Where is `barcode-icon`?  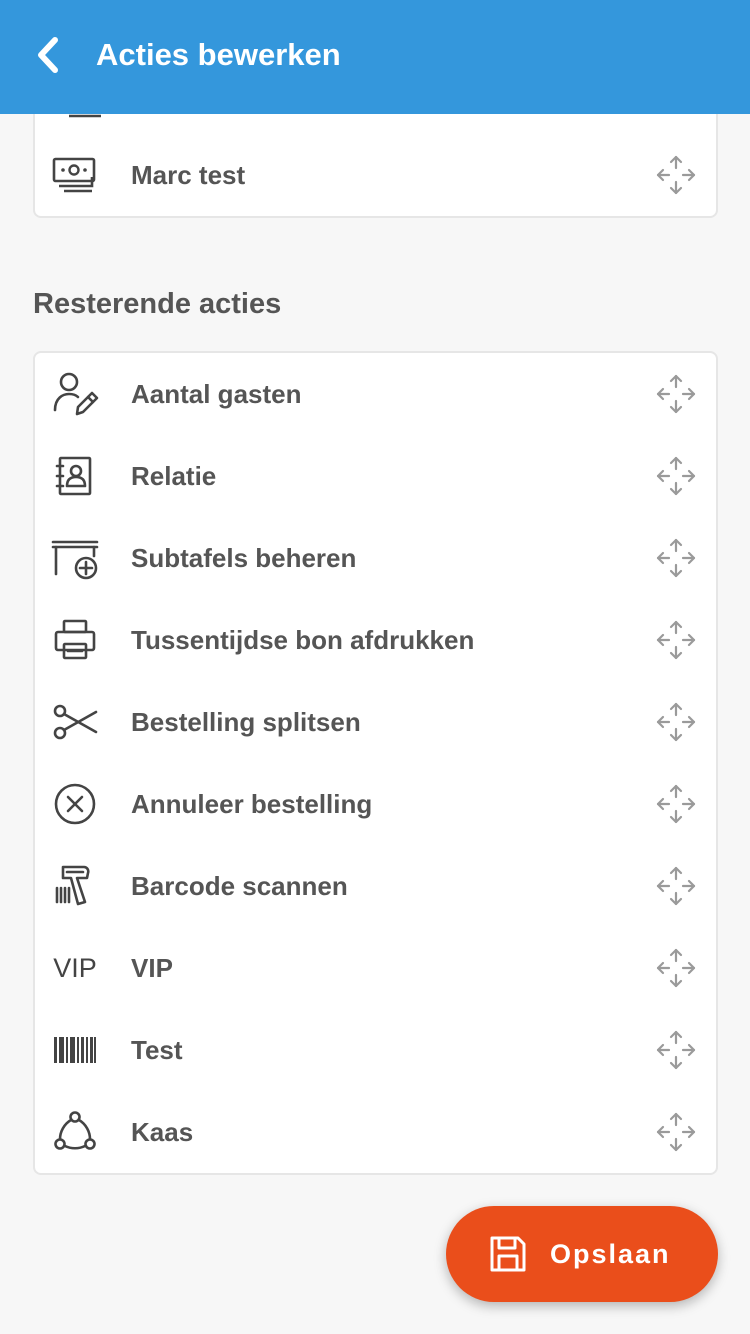
barcode-icon is located at coordinates (75, 1050).